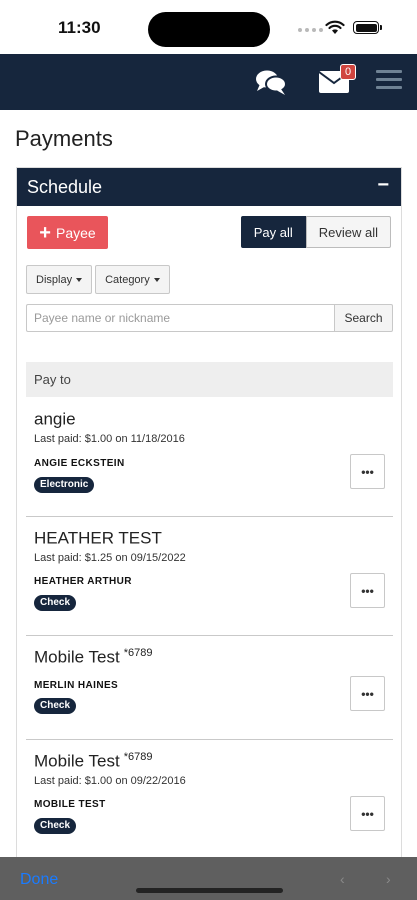  Describe the element at coordinates (388, 879) in the screenshot. I see `next-arrow-icon: ›` at that location.